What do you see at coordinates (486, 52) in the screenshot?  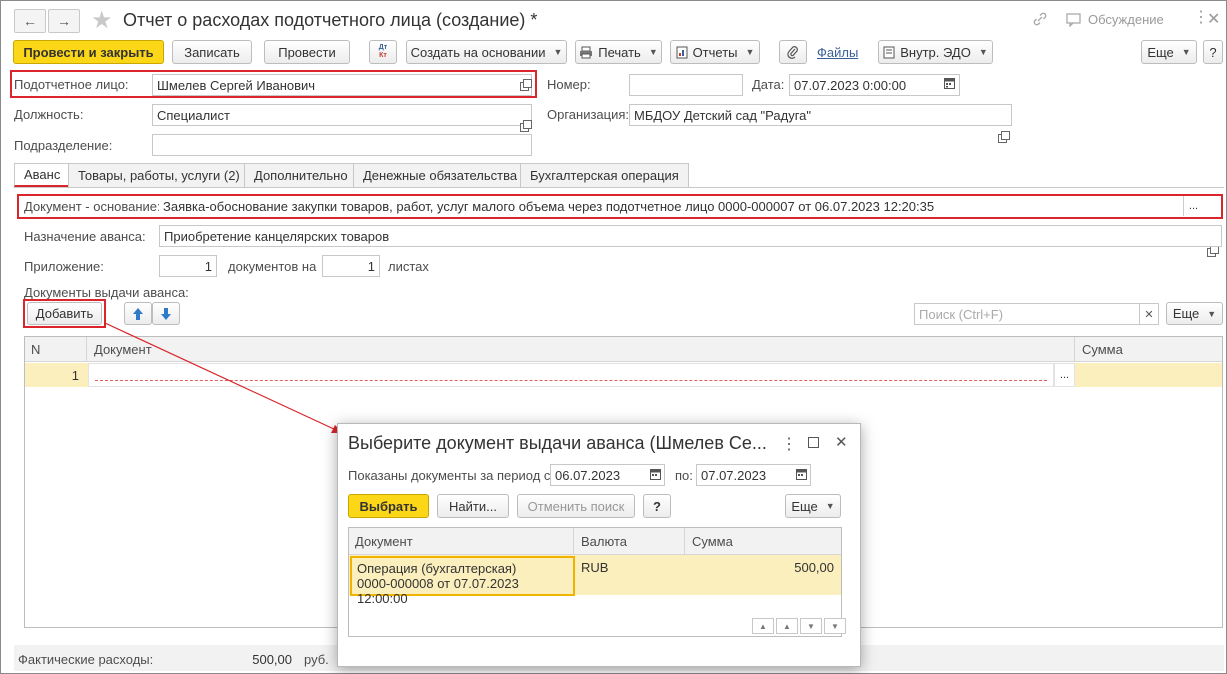 I see `create-based-on-button: Создать на основании ▼` at bounding box center [486, 52].